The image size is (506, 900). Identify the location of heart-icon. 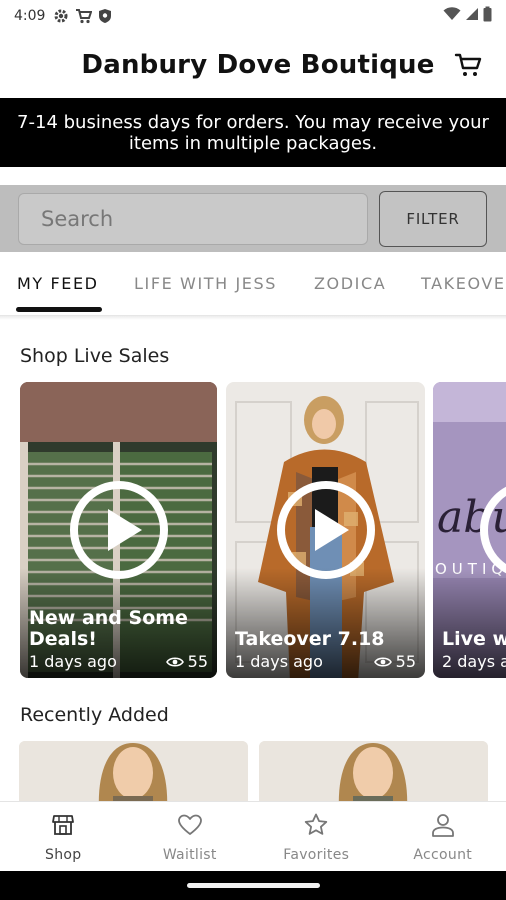
(190, 827).